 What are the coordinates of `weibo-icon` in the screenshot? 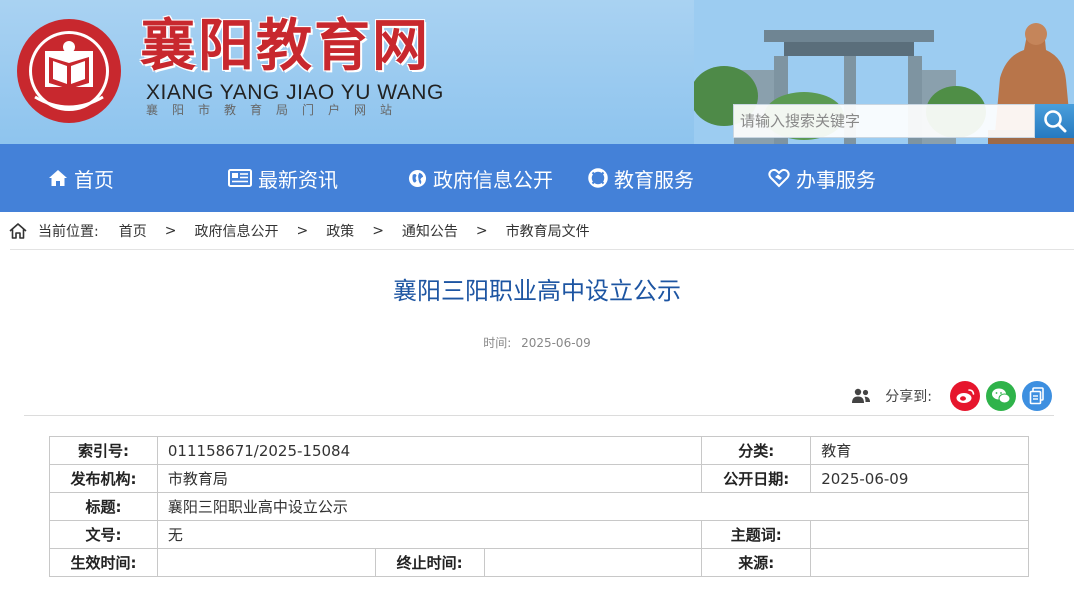 It's located at (965, 396).